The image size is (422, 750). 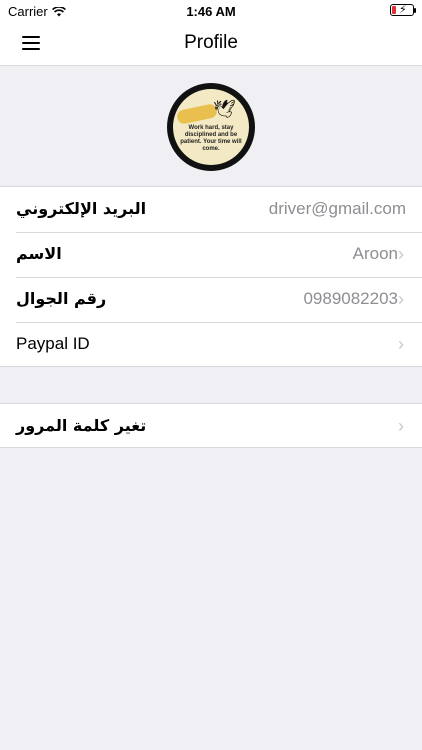 I want to click on status-bar: Carrier 1:46 AM ⚡, so click(x=211, y=11).